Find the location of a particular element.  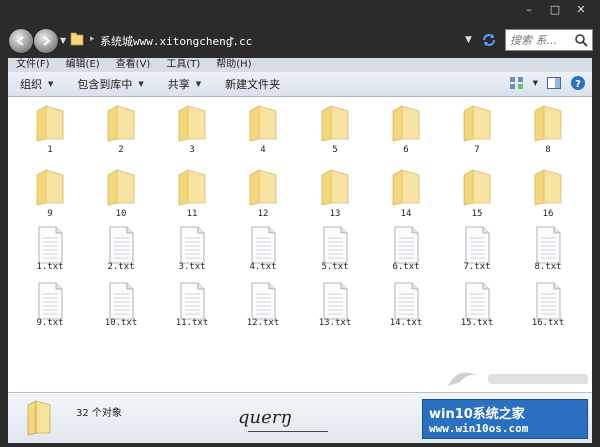

file-item: 11.txt is located at coordinates (192, 303).